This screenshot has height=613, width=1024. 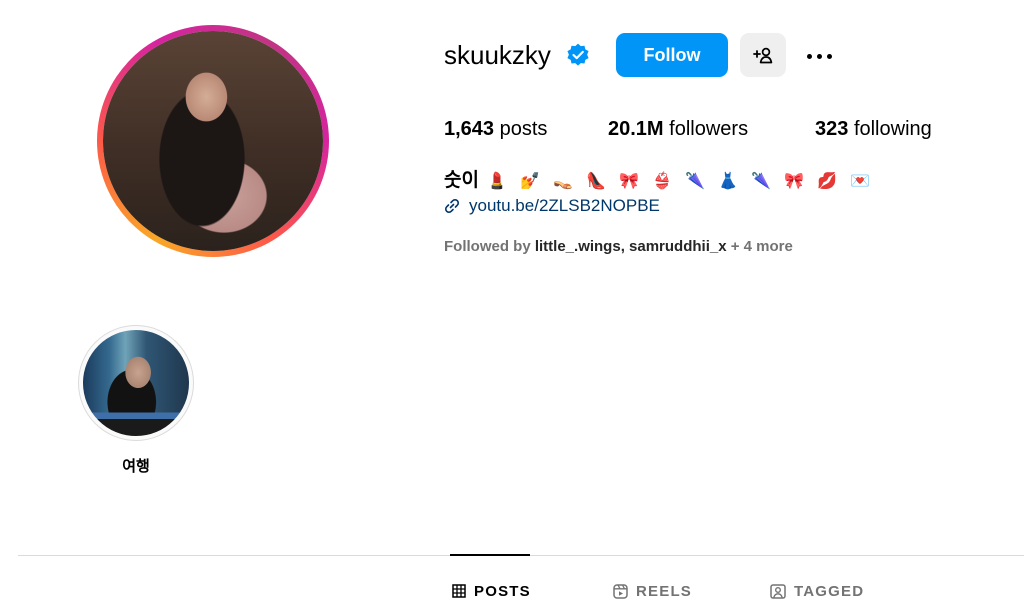 What do you see at coordinates (829, 591) in the screenshot?
I see `tab-tagged-label: TAGGED` at bounding box center [829, 591].